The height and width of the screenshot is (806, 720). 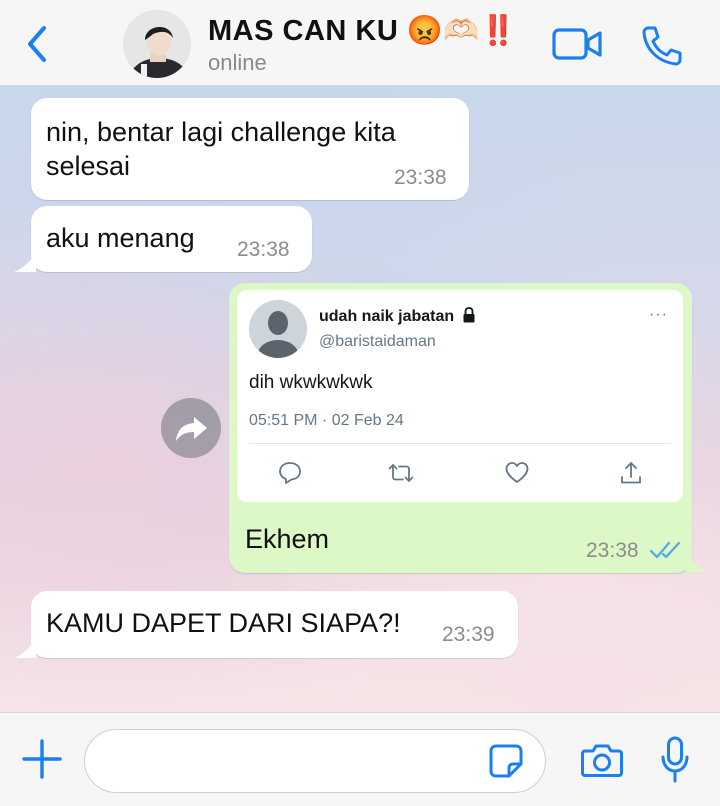 What do you see at coordinates (120, 238) in the screenshot?
I see `message-text: aku menang` at bounding box center [120, 238].